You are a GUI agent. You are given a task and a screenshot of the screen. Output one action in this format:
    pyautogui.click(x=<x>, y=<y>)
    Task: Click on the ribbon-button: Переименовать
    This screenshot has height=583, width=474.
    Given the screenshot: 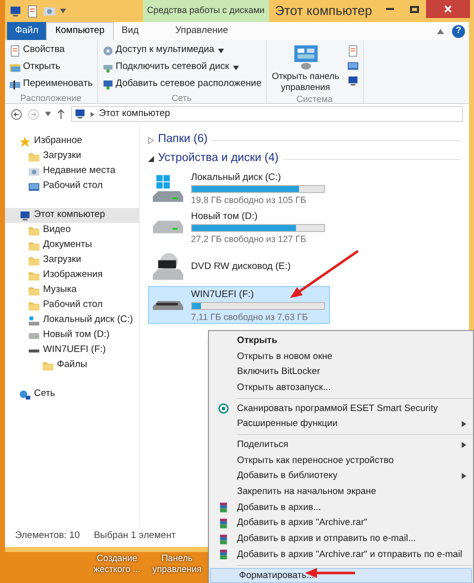 What is the action you would take?
    pyautogui.click(x=51, y=84)
    